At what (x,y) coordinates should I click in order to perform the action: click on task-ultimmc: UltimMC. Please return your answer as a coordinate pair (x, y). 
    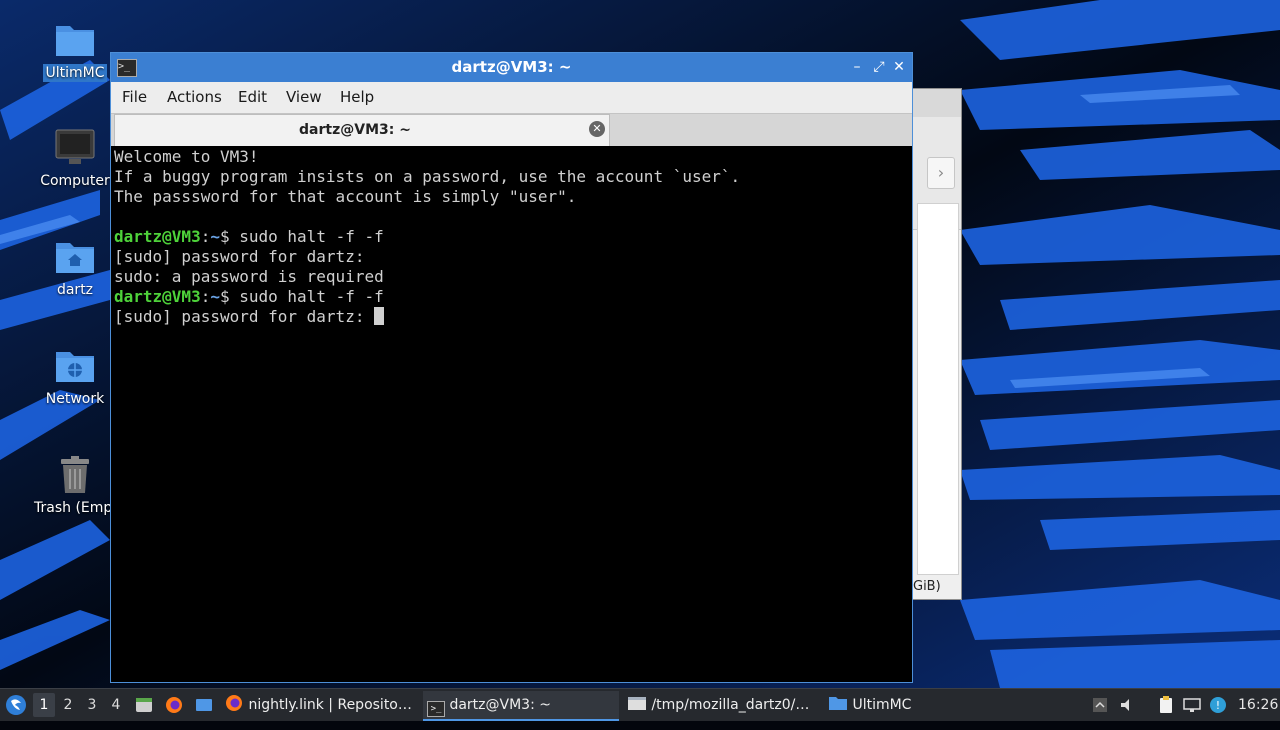
    Looking at the image, I should click on (883, 705).